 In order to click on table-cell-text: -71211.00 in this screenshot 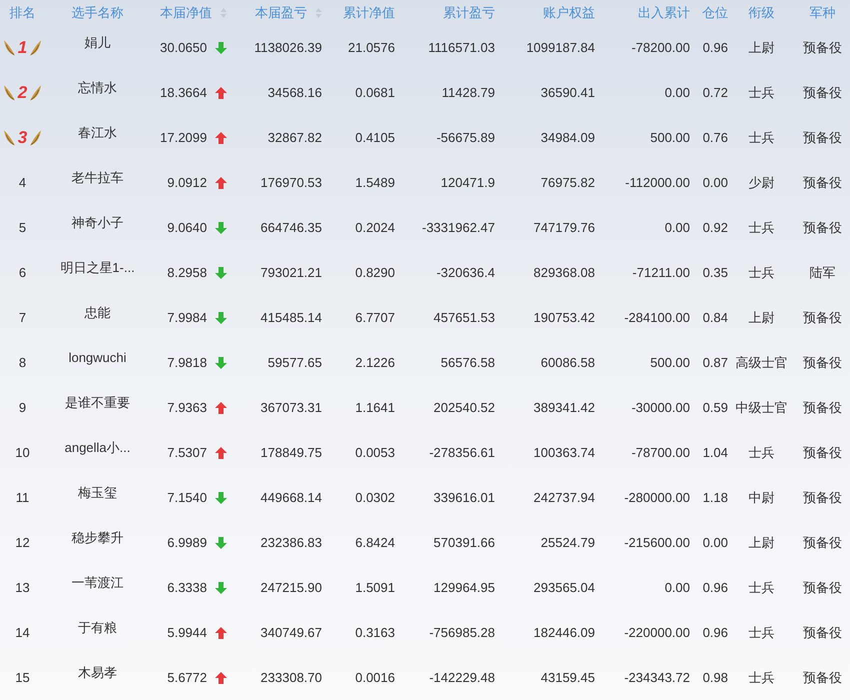, I will do `click(661, 273)`.